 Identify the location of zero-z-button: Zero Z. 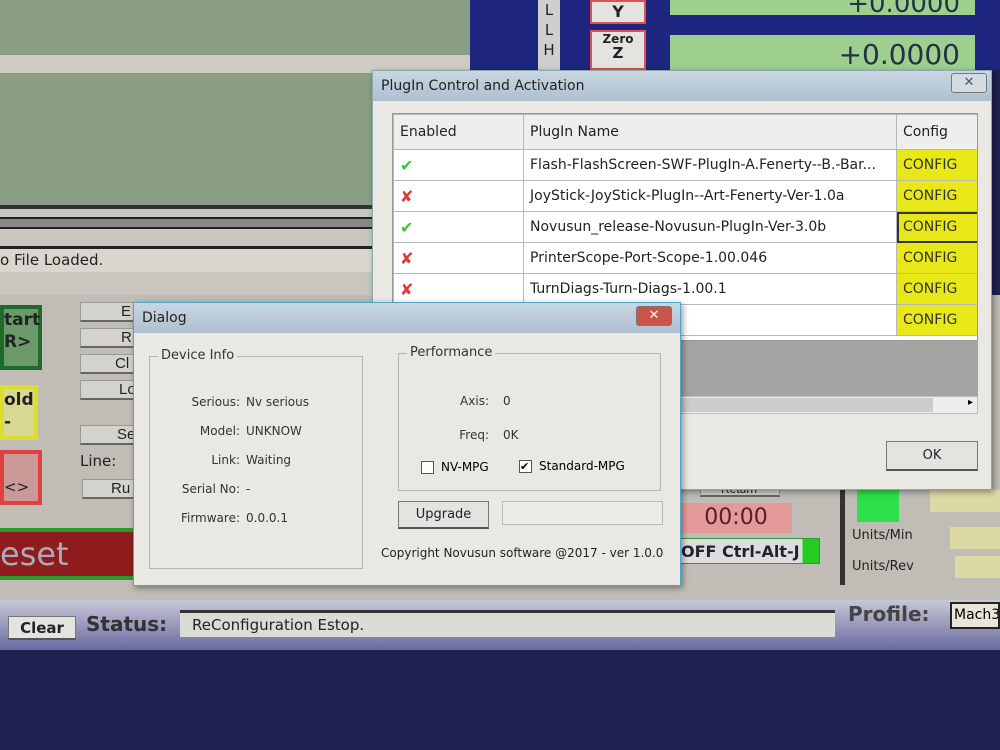
(618, 50).